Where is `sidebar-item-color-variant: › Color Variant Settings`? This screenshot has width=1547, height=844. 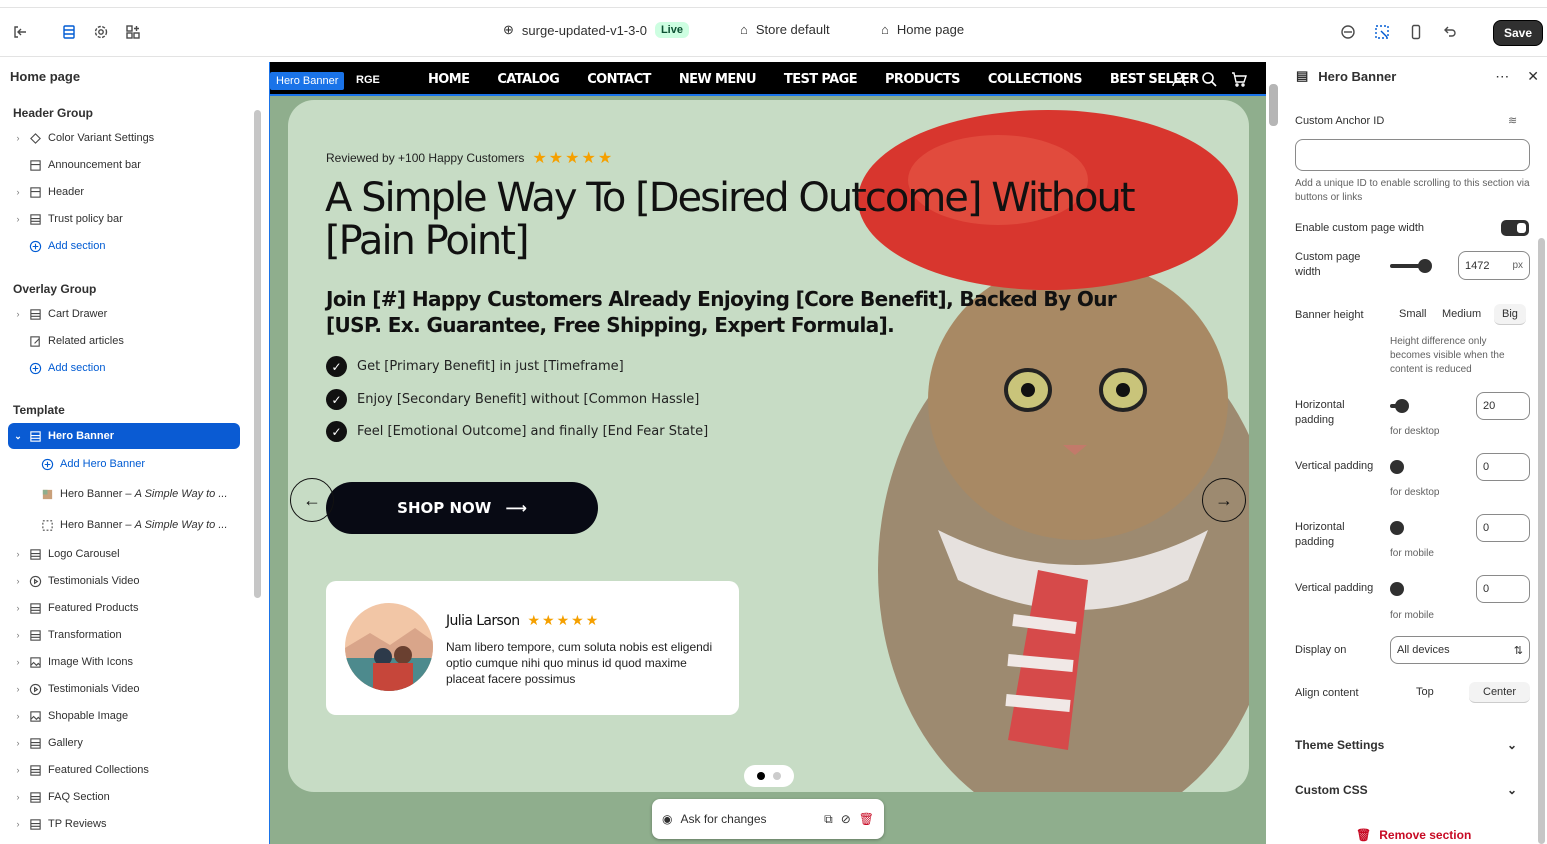
sidebar-item-color-variant: › Color Variant Settings is located at coordinates (124, 138).